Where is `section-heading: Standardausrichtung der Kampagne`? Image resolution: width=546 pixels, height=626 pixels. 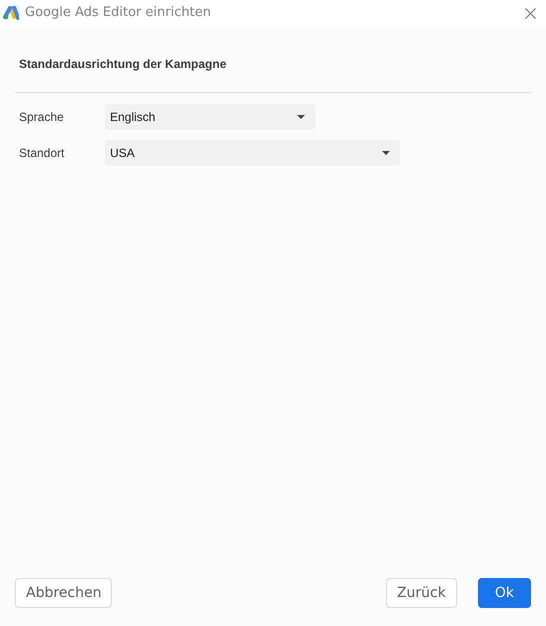 section-heading: Standardausrichtung der Kampagne is located at coordinates (122, 64).